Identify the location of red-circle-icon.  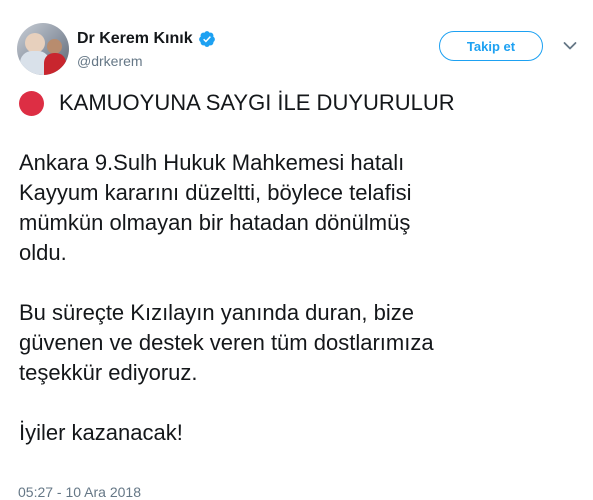
(31, 103).